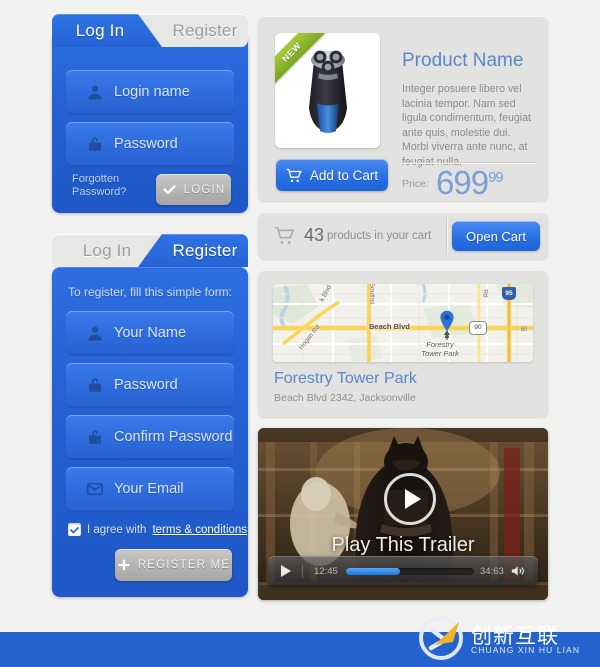 This screenshot has width=600, height=667. I want to click on tab-login-inactive-label: Log In, so click(107, 250).